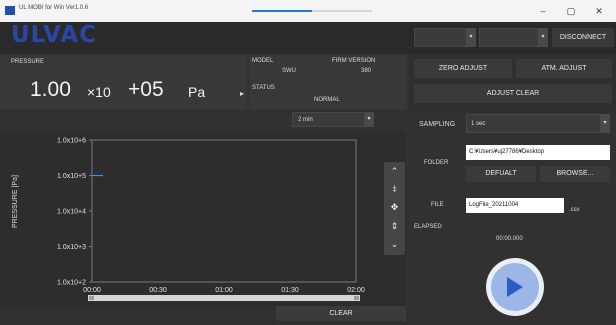  Describe the element at coordinates (583, 37) in the screenshot. I see `disconnect-button: DISCONNECT` at that location.